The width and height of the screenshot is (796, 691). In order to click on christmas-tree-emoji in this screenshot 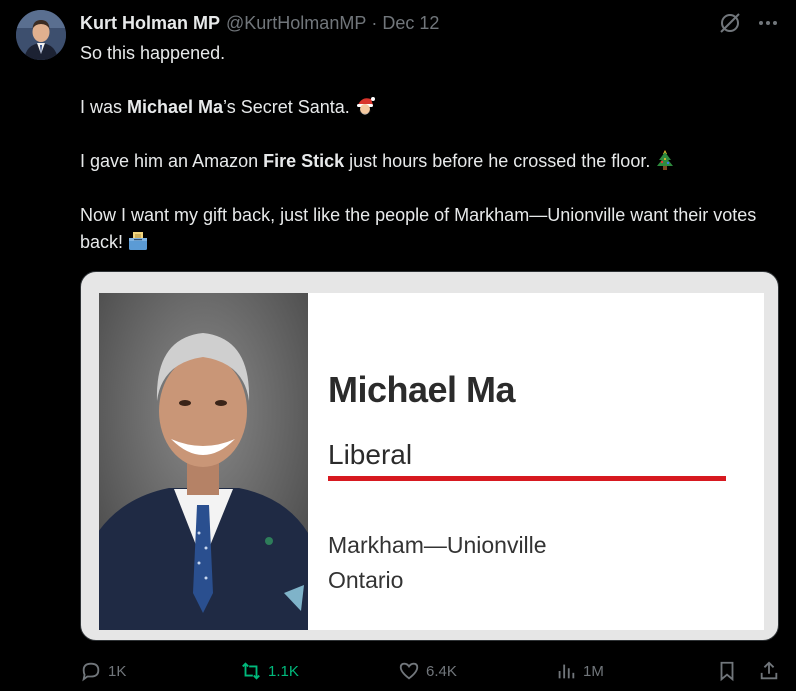, I will do `click(665, 160)`.